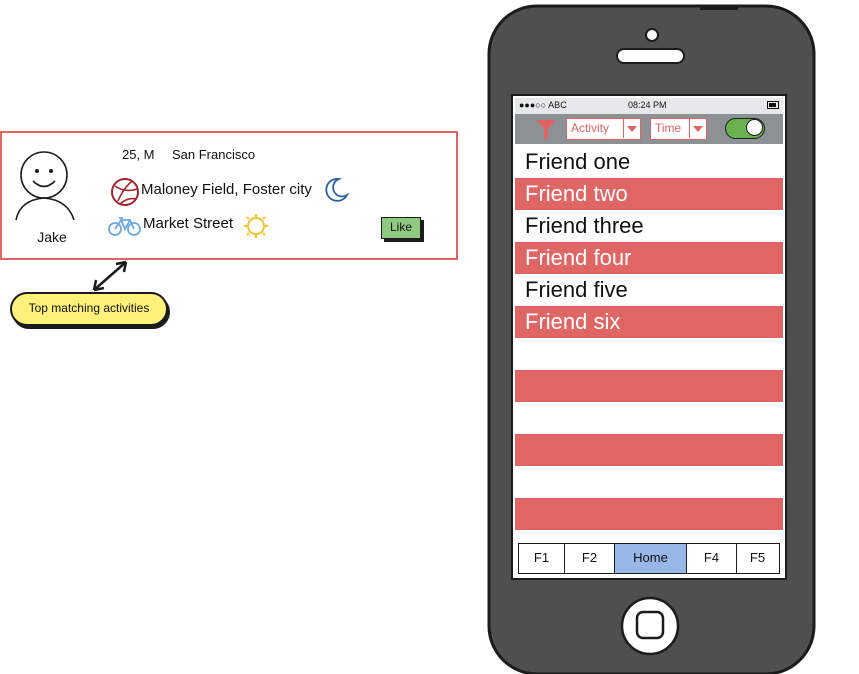  Describe the element at coordinates (650, 56) in the screenshot. I see `speaker-grille` at that location.